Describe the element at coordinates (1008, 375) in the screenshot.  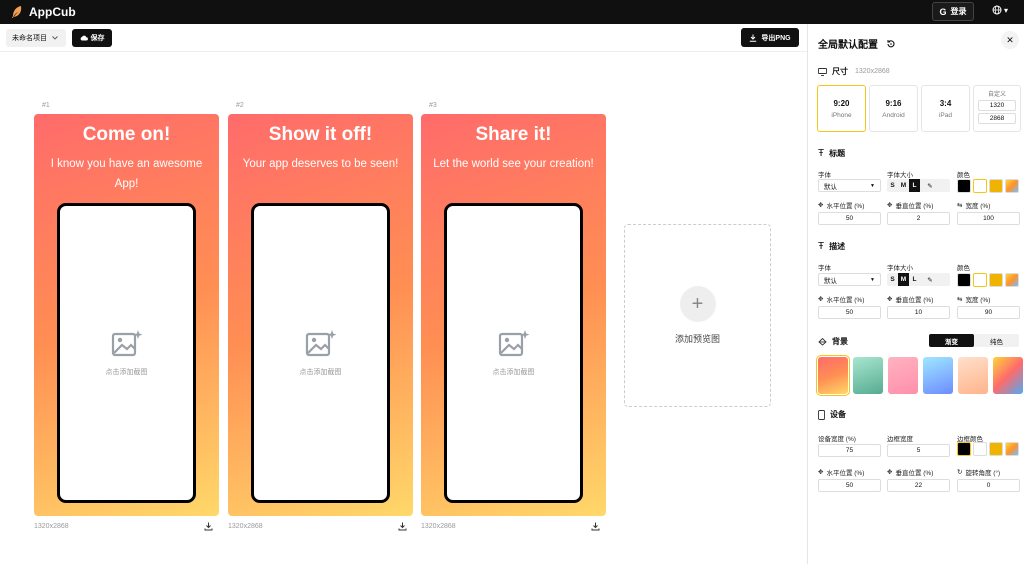
I see `bg-preset-custom-picker` at that location.